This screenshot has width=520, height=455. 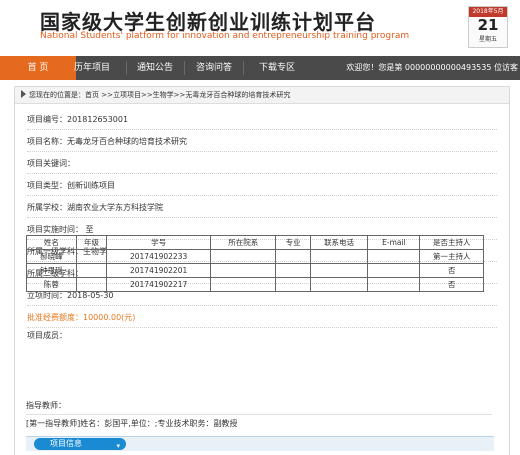 I want to click on breadcrumb: 您现在的位置是：首页 >>立项项目>>生物学>>无毒龙牙百合种球的培育技术研究, so click(x=262, y=95).